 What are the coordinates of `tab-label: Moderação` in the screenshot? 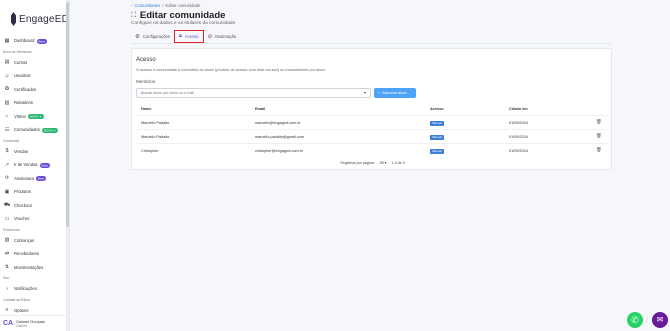 It's located at (226, 36).